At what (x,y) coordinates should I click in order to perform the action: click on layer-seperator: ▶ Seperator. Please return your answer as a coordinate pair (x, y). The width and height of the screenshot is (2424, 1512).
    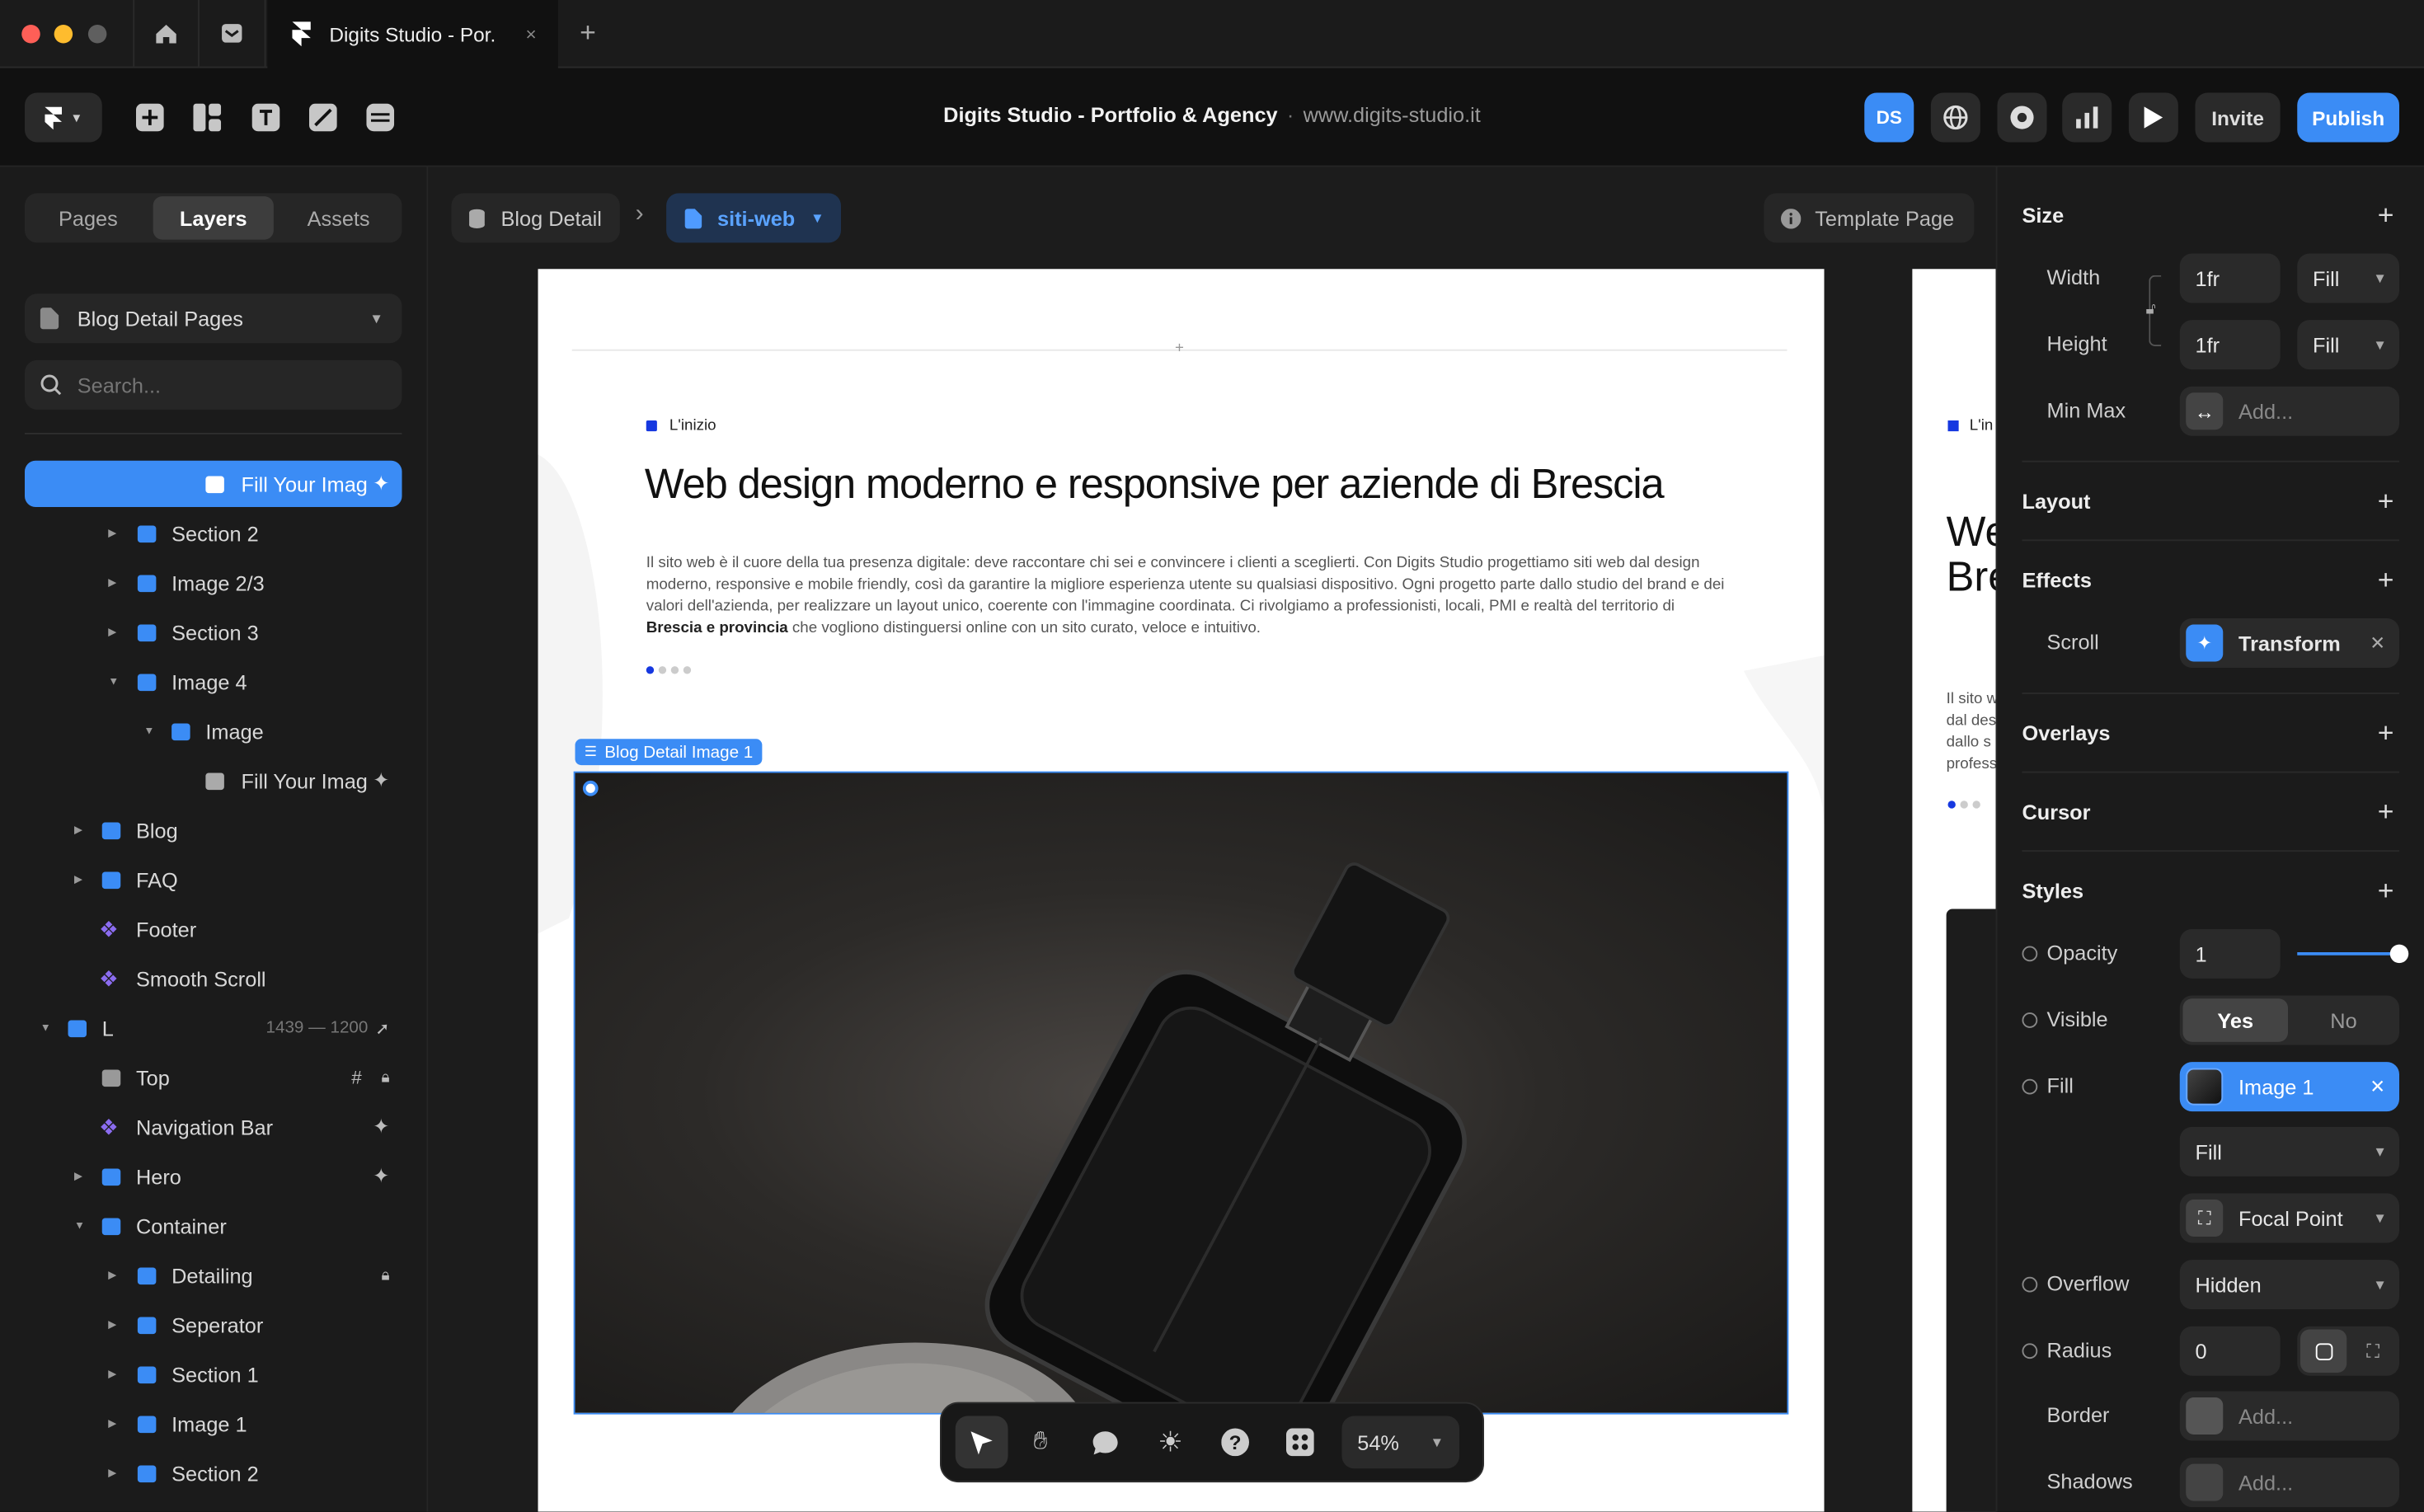
    Looking at the image, I should click on (213, 1325).